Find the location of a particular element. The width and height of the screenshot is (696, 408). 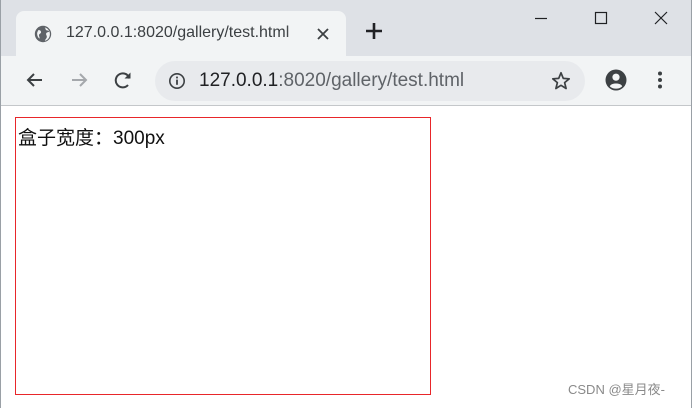

window-close-button is located at coordinates (661, 19).